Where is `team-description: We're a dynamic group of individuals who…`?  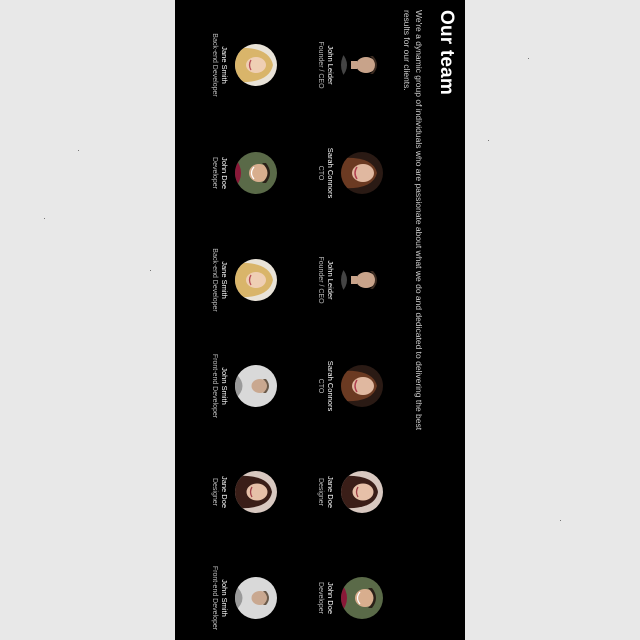
team-description: We're a dynamic group of individuals who… is located at coordinates (413, 220).